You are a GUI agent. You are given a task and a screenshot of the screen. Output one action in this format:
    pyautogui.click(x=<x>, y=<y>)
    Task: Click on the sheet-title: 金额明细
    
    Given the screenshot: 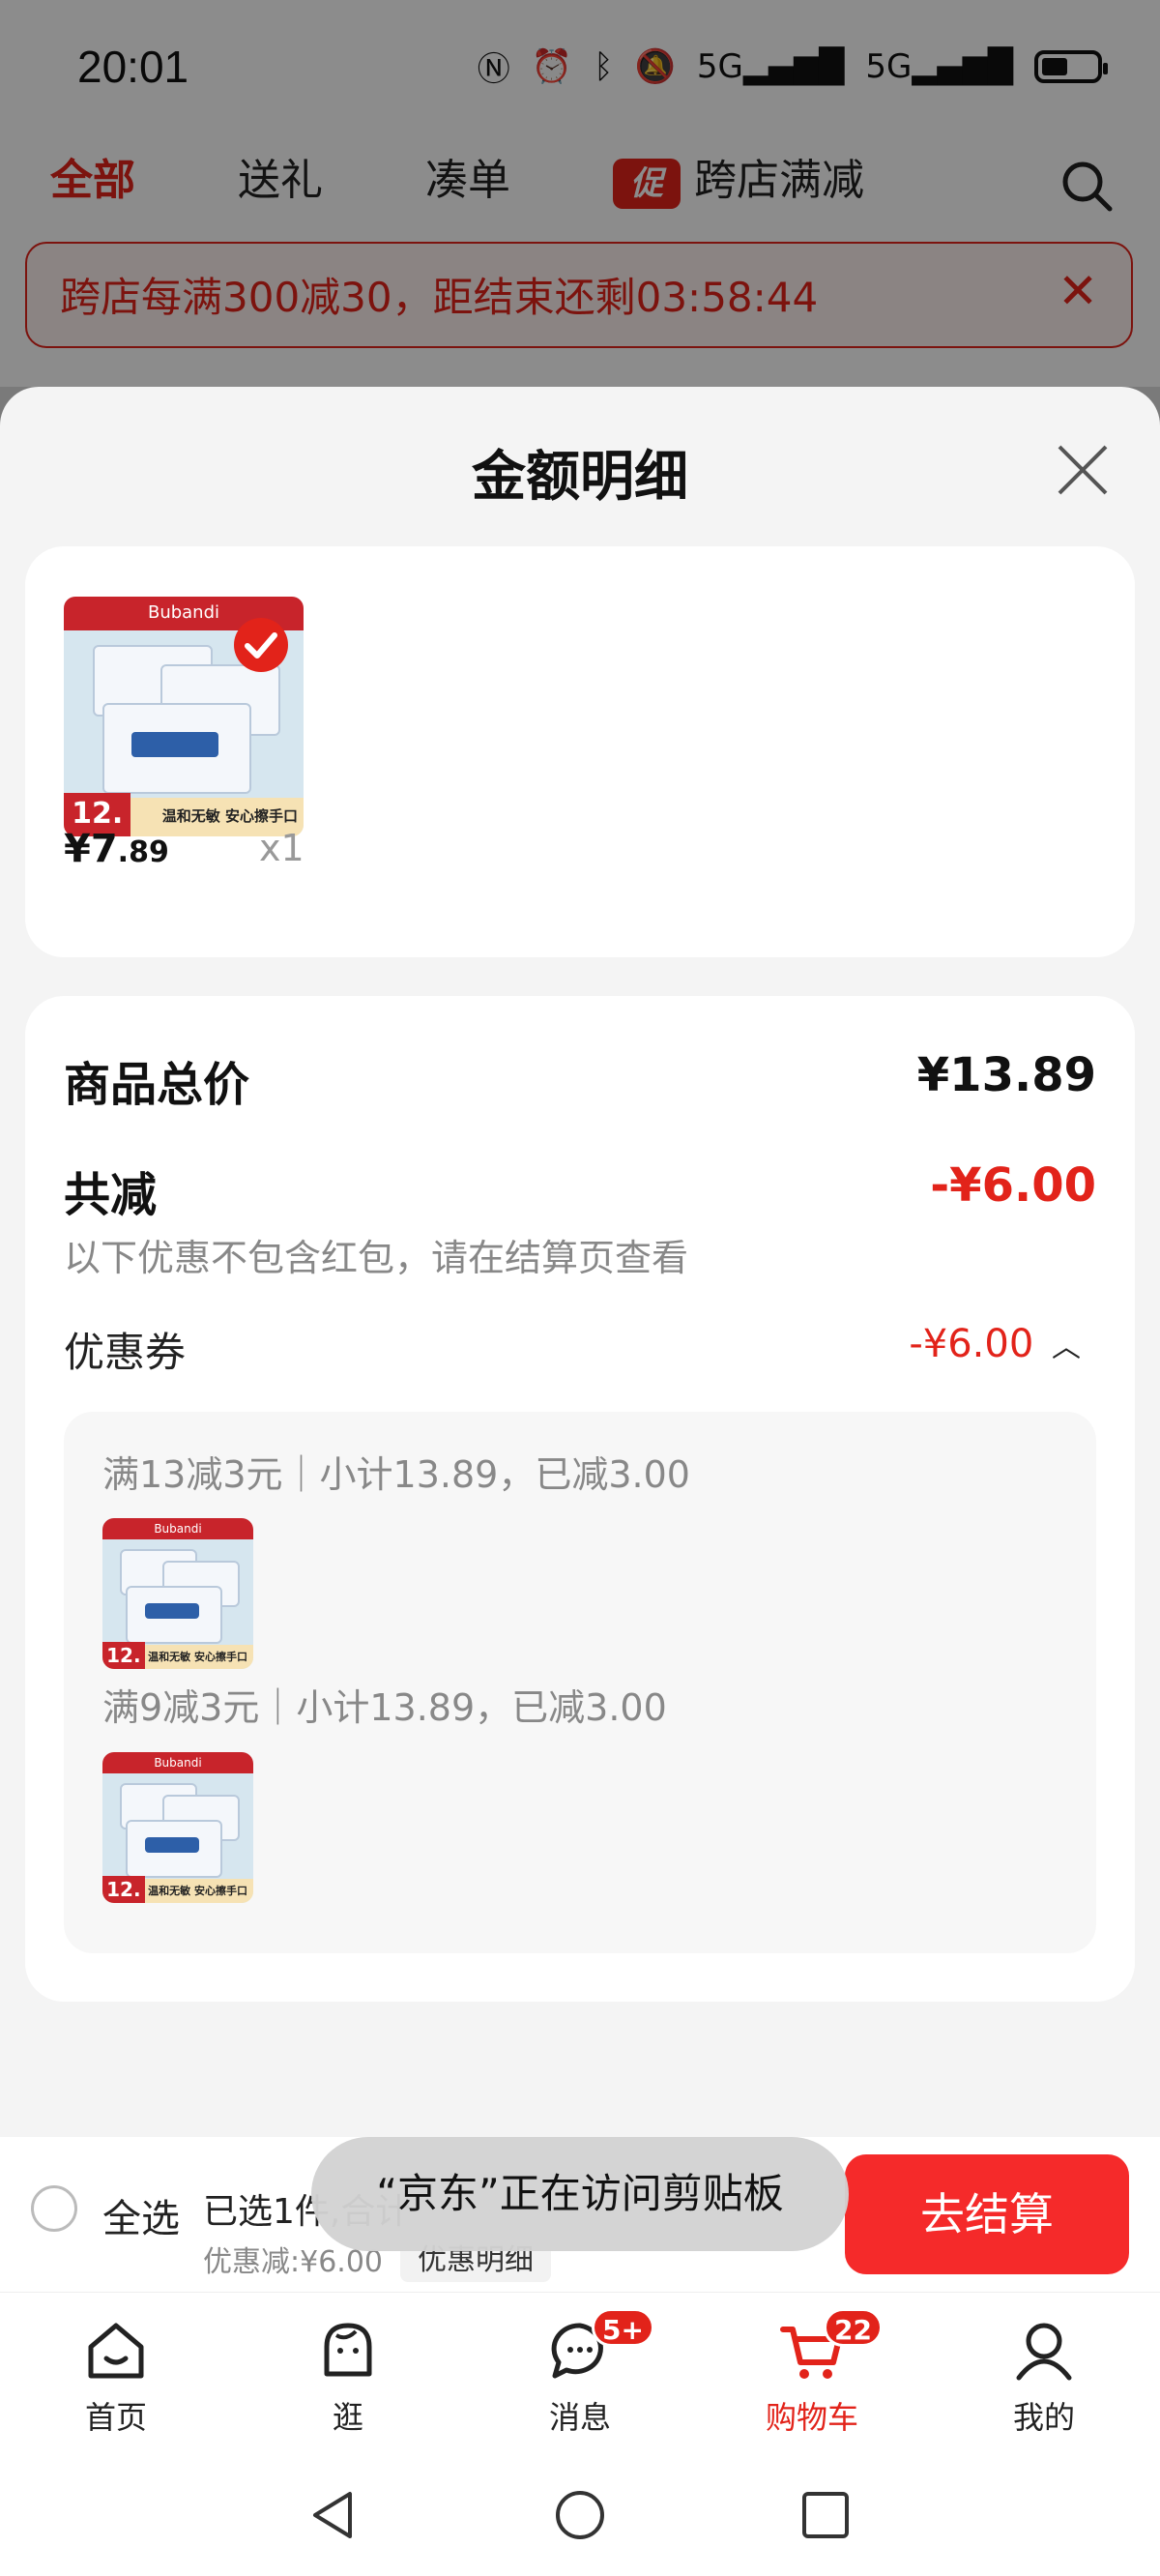 What is the action you would take?
    pyautogui.click(x=580, y=477)
    